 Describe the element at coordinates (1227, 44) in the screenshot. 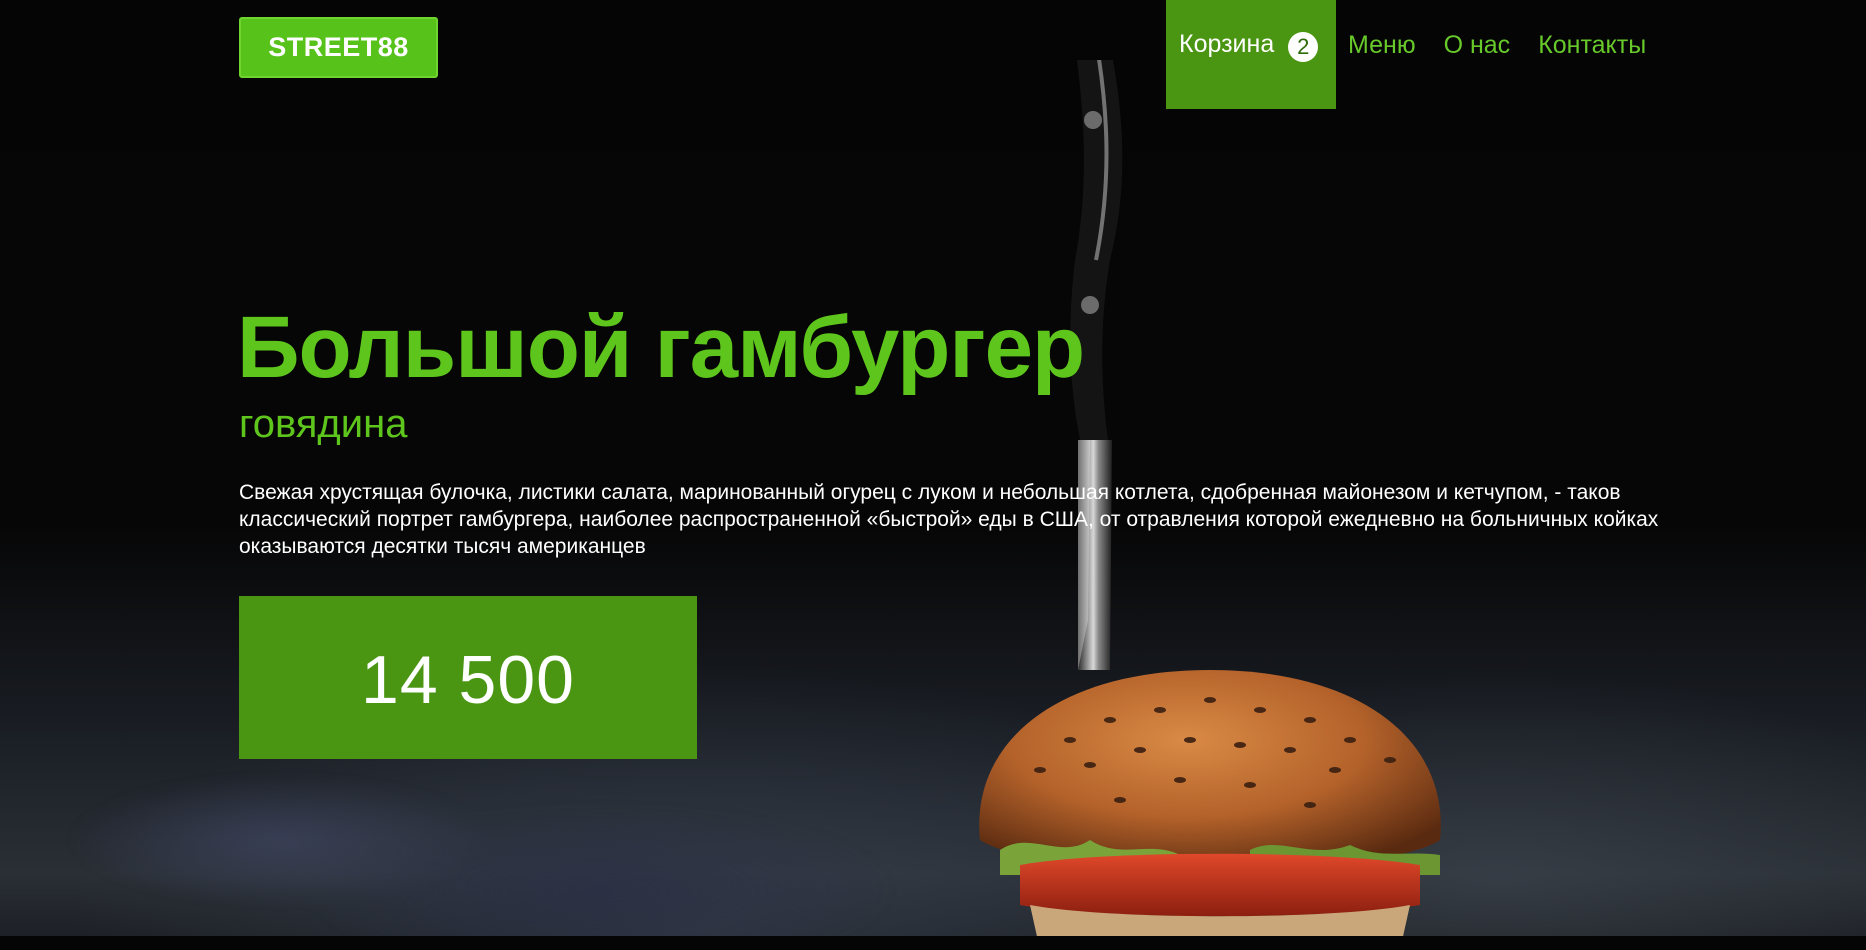

I see `cart-label: Корзина` at that location.